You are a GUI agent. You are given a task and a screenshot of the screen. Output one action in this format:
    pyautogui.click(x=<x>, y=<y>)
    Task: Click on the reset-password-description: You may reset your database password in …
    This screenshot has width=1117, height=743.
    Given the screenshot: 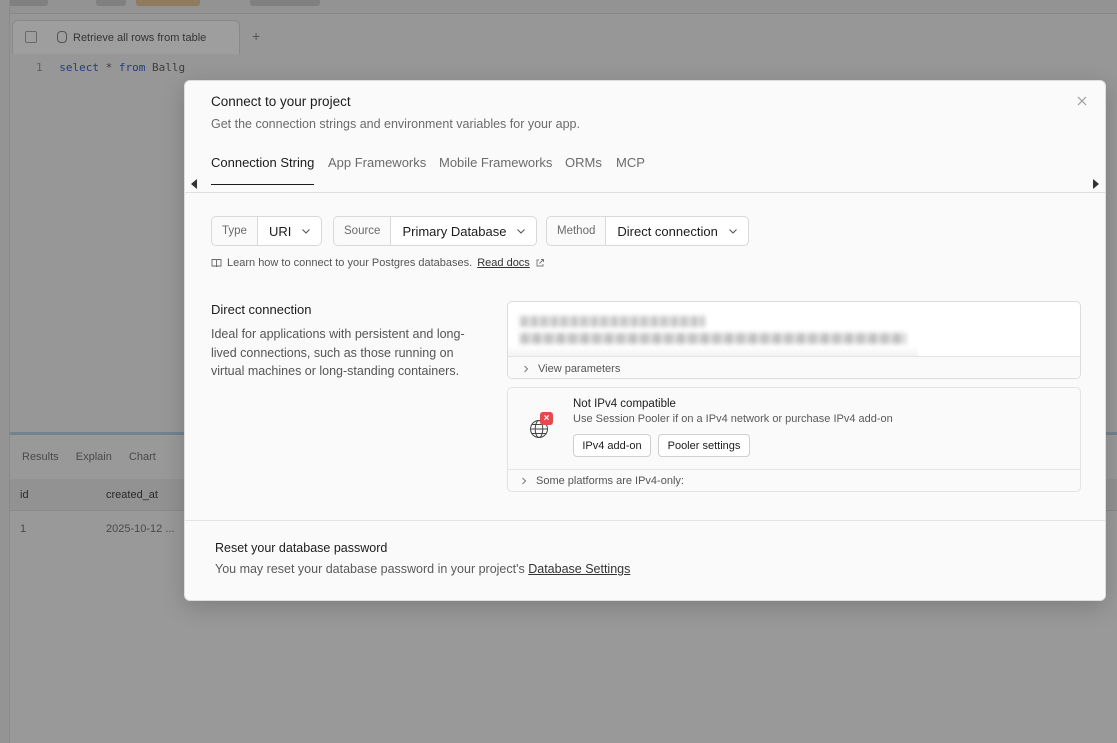 What is the action you would take?
    pyautogui.click(x=422, y=569)
    